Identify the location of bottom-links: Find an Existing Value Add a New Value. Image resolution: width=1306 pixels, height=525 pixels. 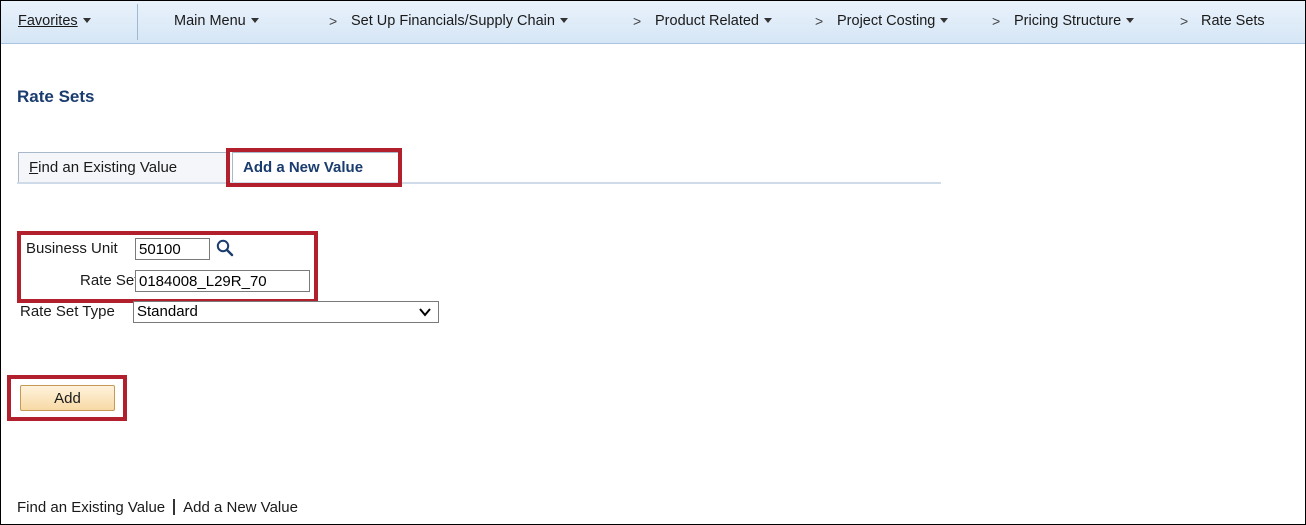
(157, 507).